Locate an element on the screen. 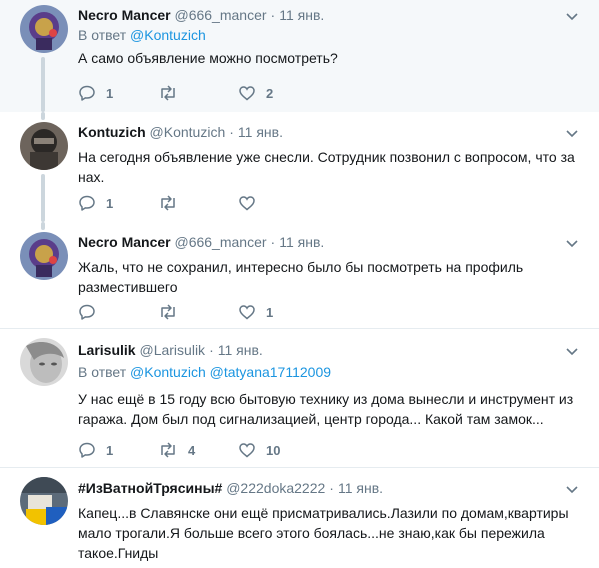 The height and width of the screenshot is (568, 599). like-count: 1 is located at coordinates (270, 312).